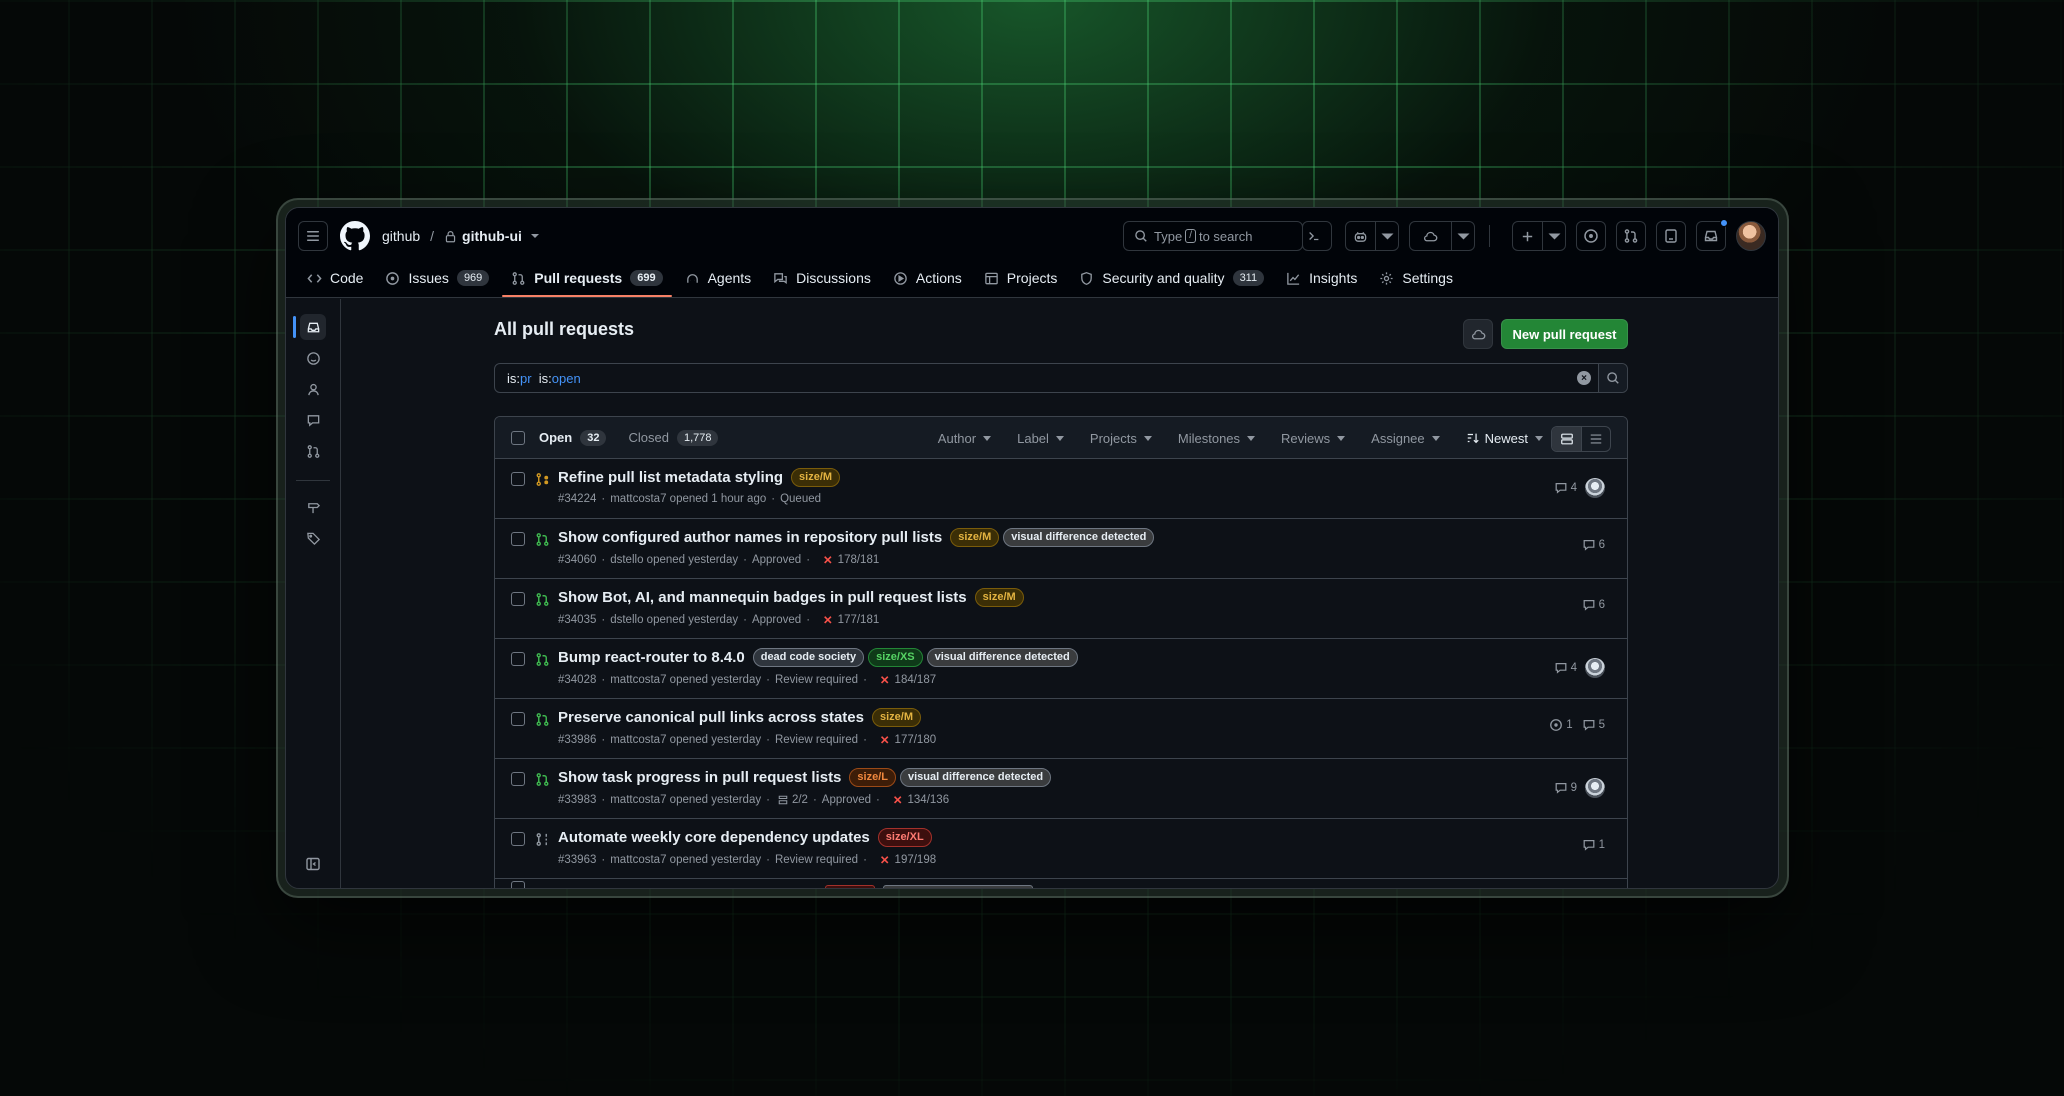  What do you see at coordinates (626, 620) in the screenshot?
I see `pr-author: dstello` at bounding box center [626, 620].